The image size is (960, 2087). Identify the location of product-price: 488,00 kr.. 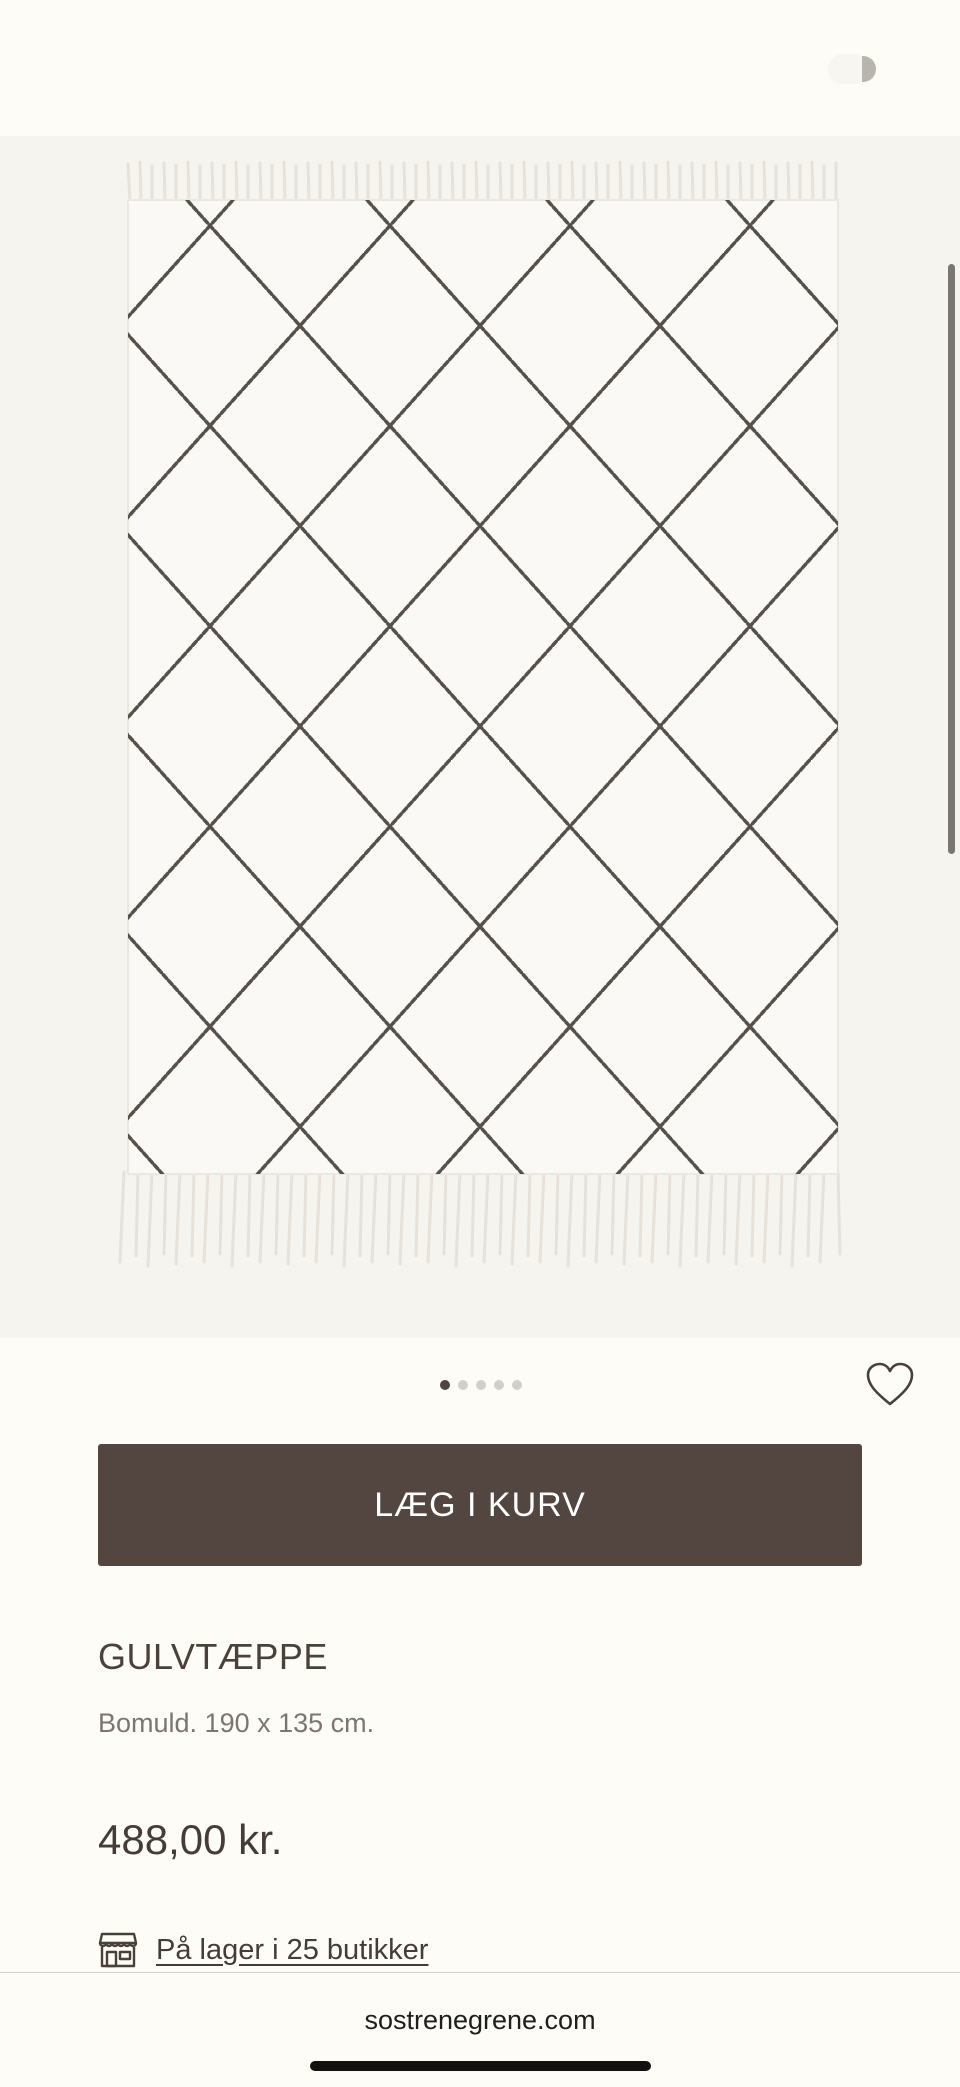
(190, 1839).